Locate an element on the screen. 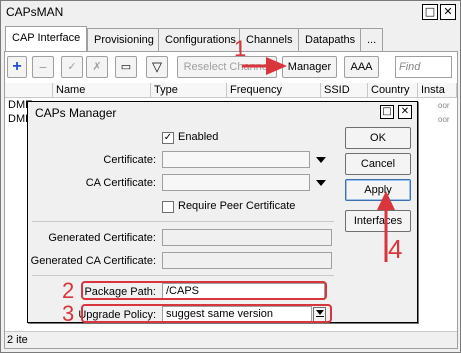 The width and height of the screenshot is (461, 353). arrow-1-icon is located at coordinates (264, 66).